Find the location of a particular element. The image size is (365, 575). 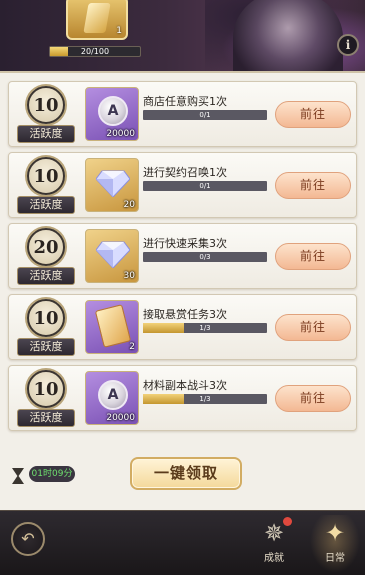

task-row: 20 活跃度 30 进行快速采集3次 0/3 前往 is located at coordinates (182, 256).